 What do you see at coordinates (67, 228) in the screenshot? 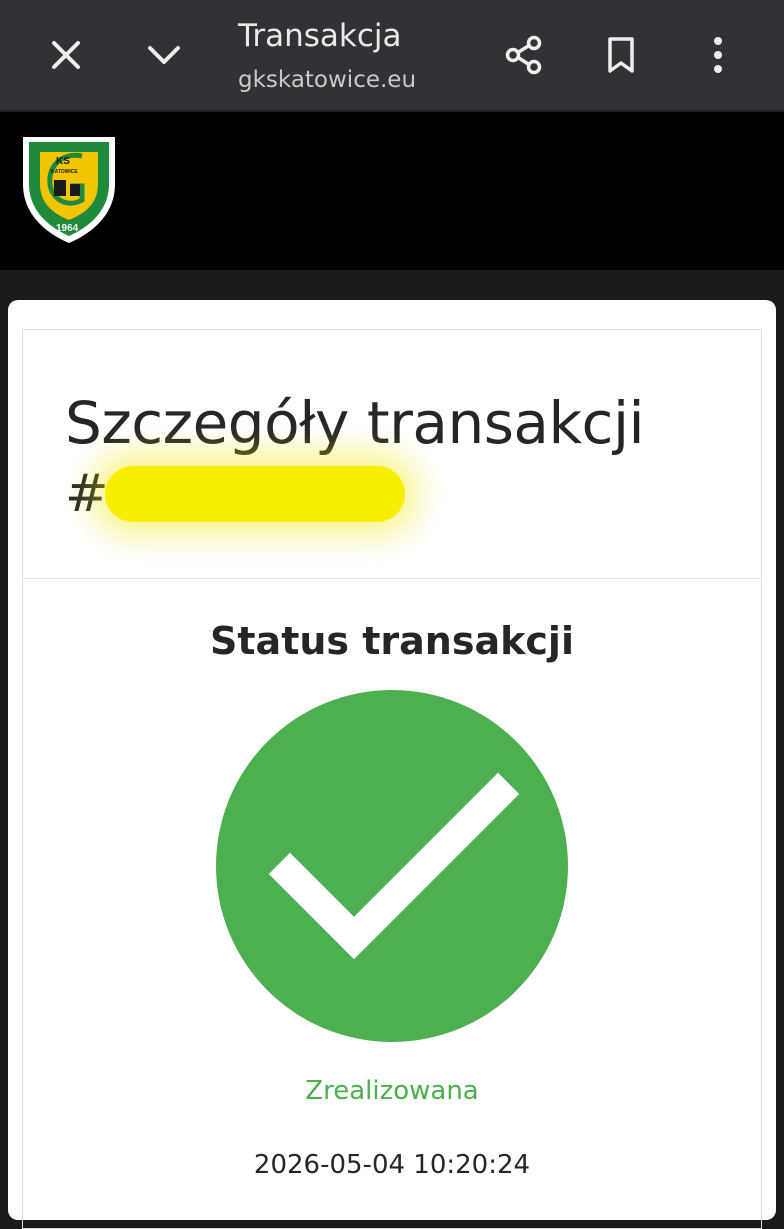
I see `logo-year-text: 1964` at bounding box center [67, 228].